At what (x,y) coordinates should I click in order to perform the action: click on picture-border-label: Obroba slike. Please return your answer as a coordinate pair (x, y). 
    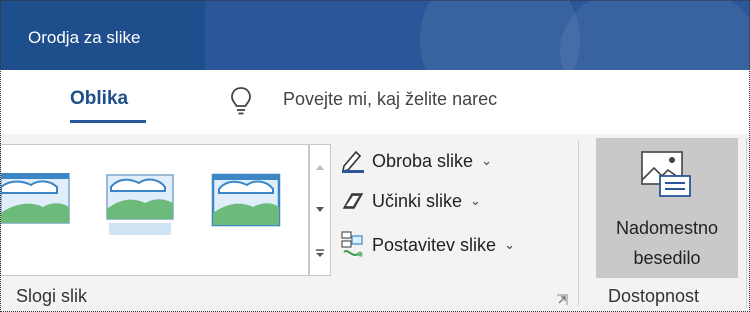
    Looking at the image, I should click on (423, 160).